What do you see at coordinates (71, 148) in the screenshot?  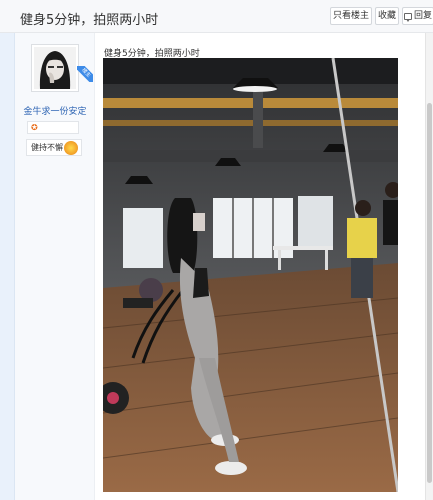 I see `rank-medal-icon` at bounding box center [71, 148].